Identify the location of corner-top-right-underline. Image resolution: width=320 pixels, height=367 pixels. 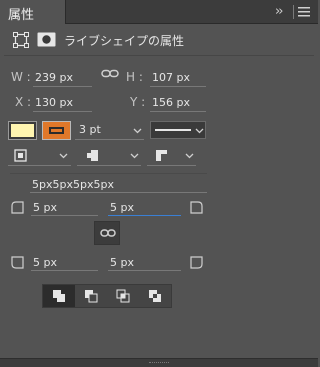
(144, 215).